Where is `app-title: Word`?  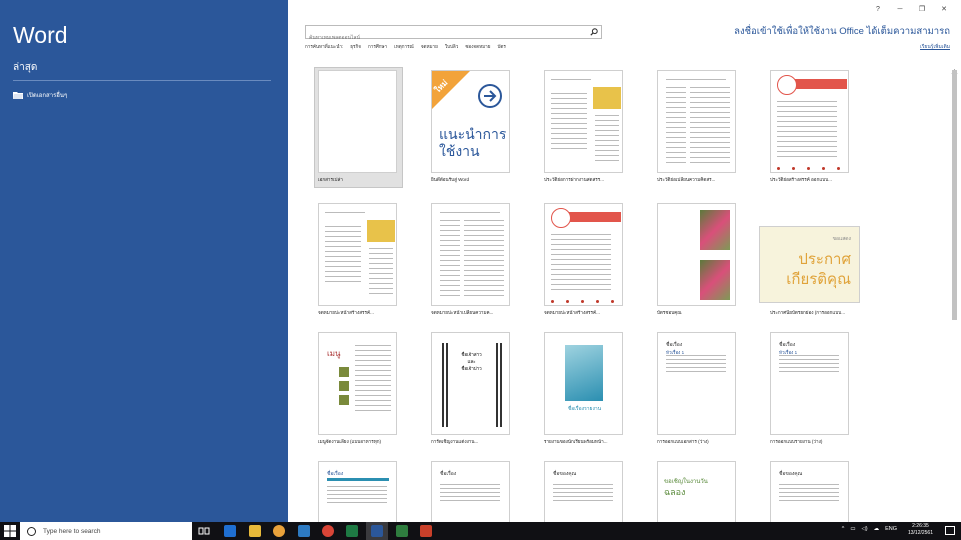
app-title: Word is located at coordinates (40, 35).